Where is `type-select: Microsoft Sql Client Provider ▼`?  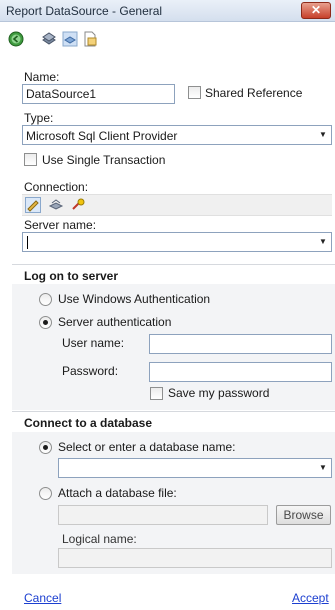
type-select: Microsoft Sql Client Provider ▼ is located at coordinates (177, 135).